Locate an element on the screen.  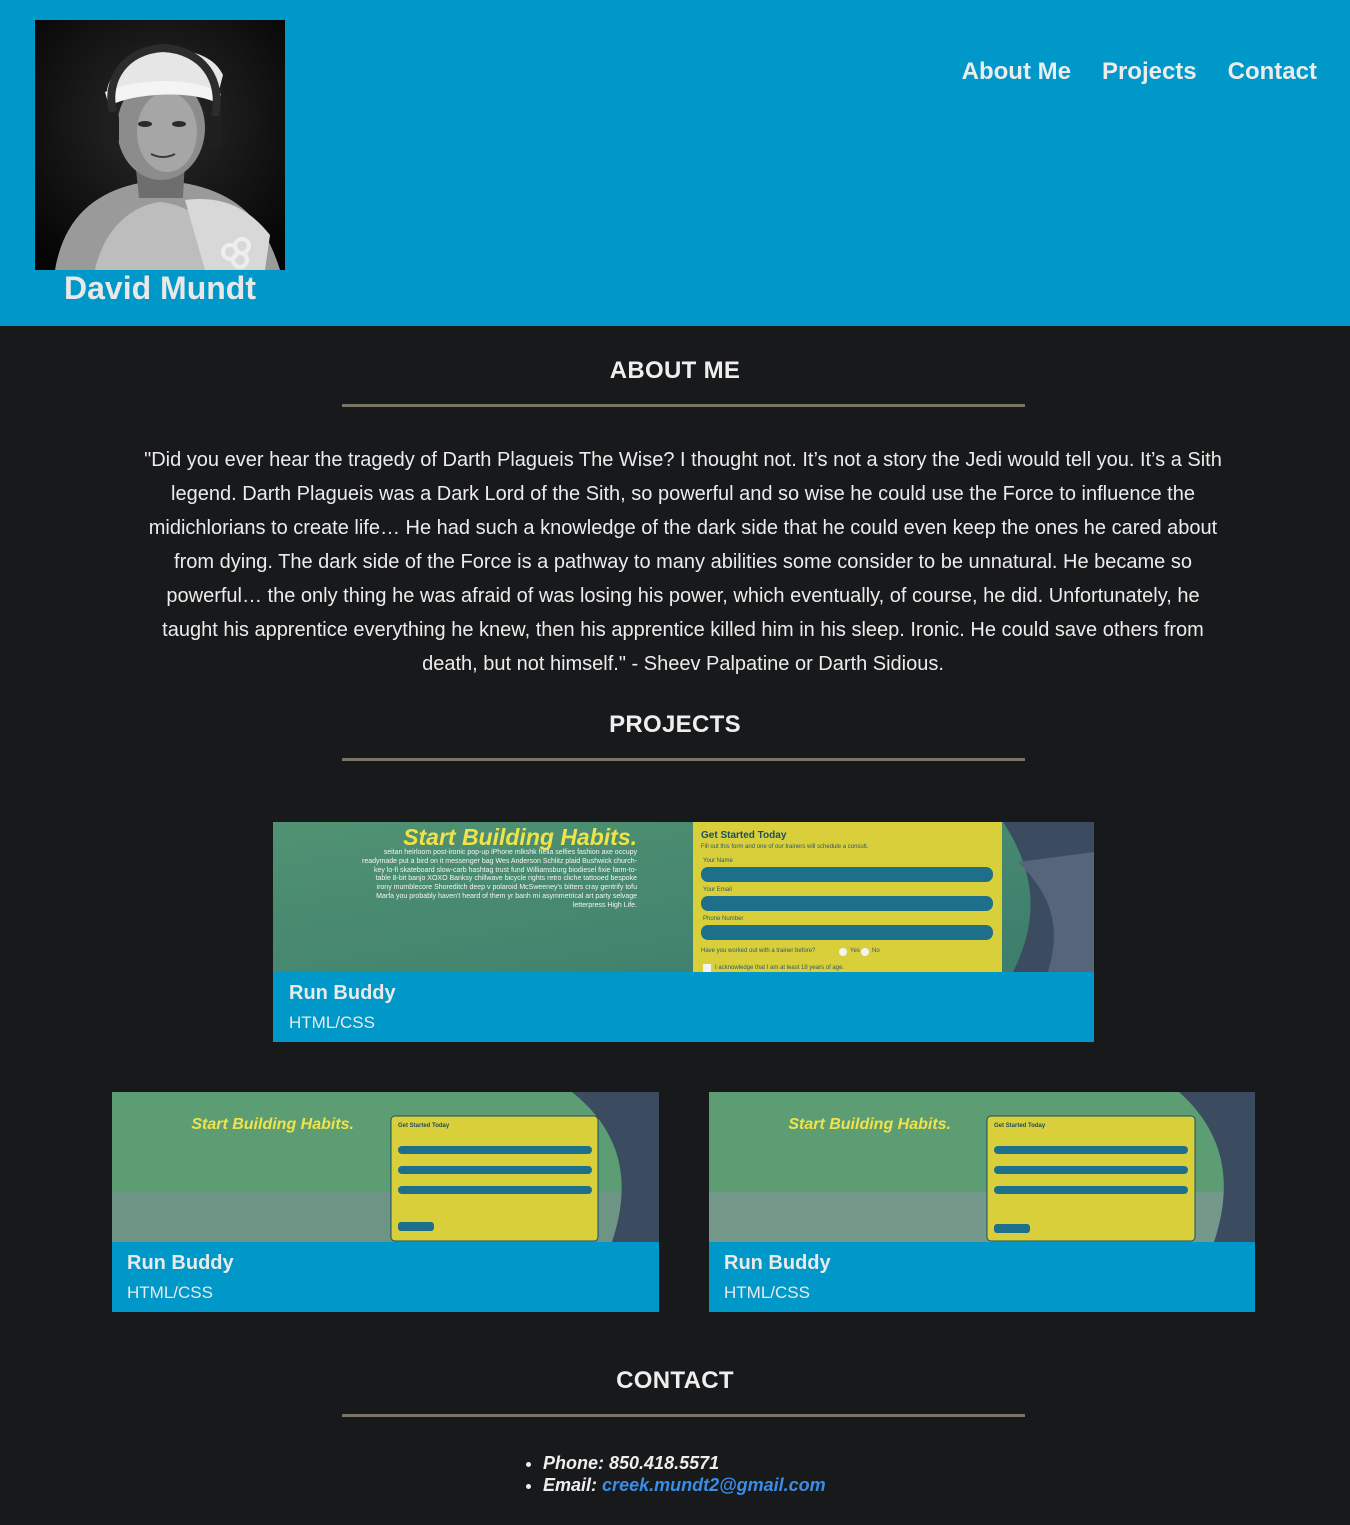
email-label: Email: is located at coordinates (570, 1485).